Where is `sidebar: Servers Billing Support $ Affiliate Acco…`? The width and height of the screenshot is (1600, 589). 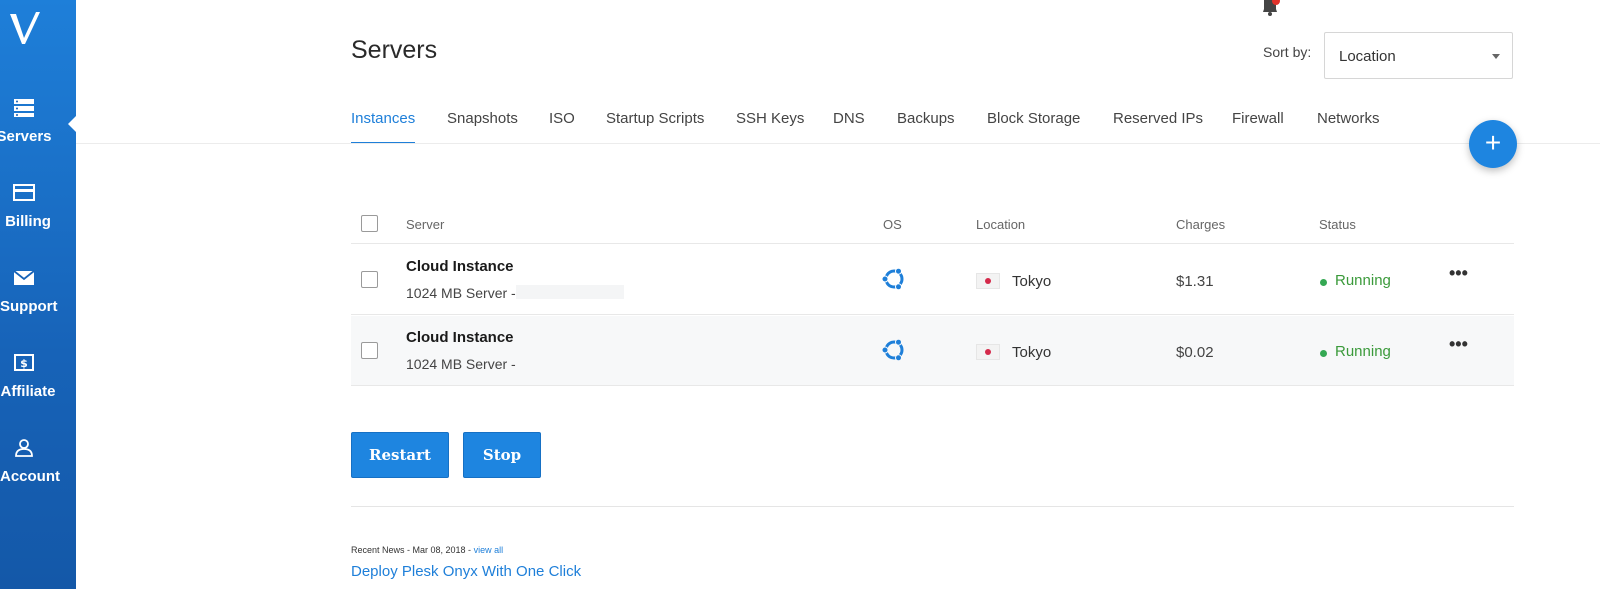 sidebar: Servers Billing Support $ Affiliate Acco… is located at coordinates (38, 294).